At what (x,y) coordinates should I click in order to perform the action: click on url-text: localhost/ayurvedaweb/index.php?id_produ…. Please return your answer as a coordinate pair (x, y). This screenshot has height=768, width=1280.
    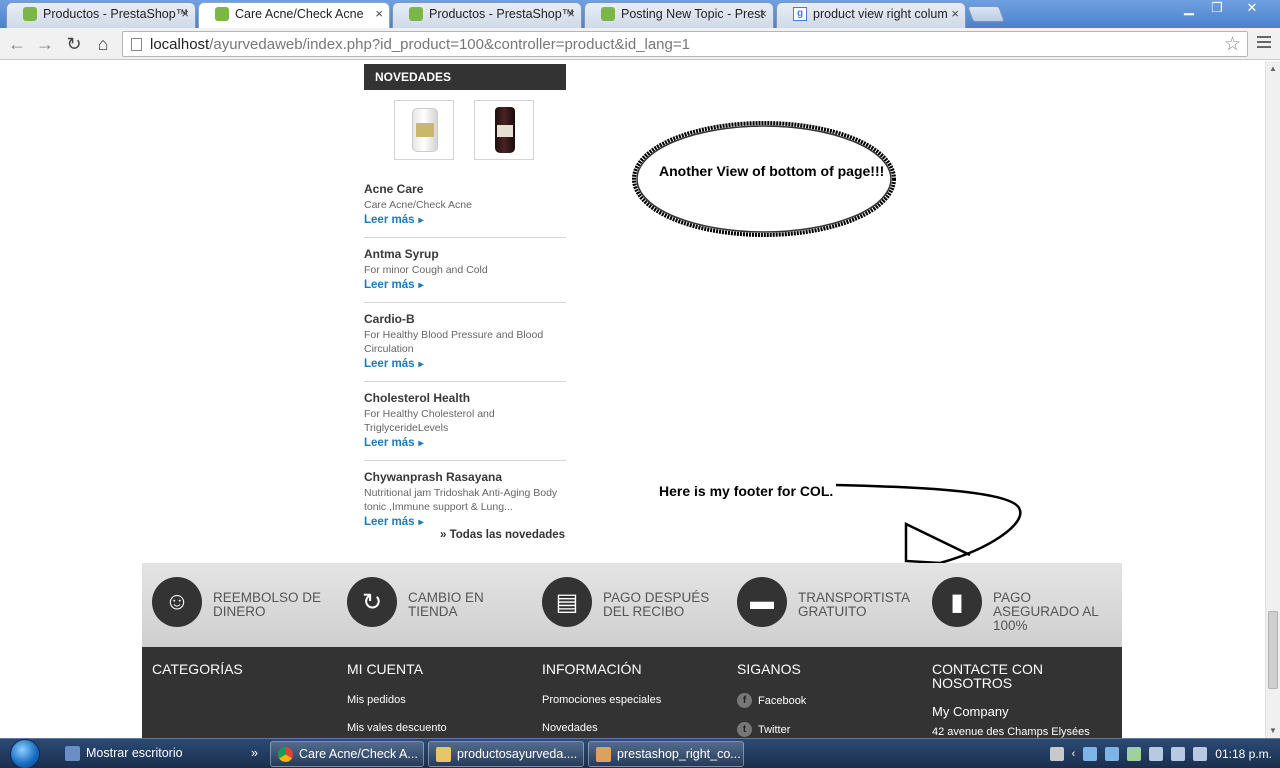
    Looking at the image, I should click on (420, 44).